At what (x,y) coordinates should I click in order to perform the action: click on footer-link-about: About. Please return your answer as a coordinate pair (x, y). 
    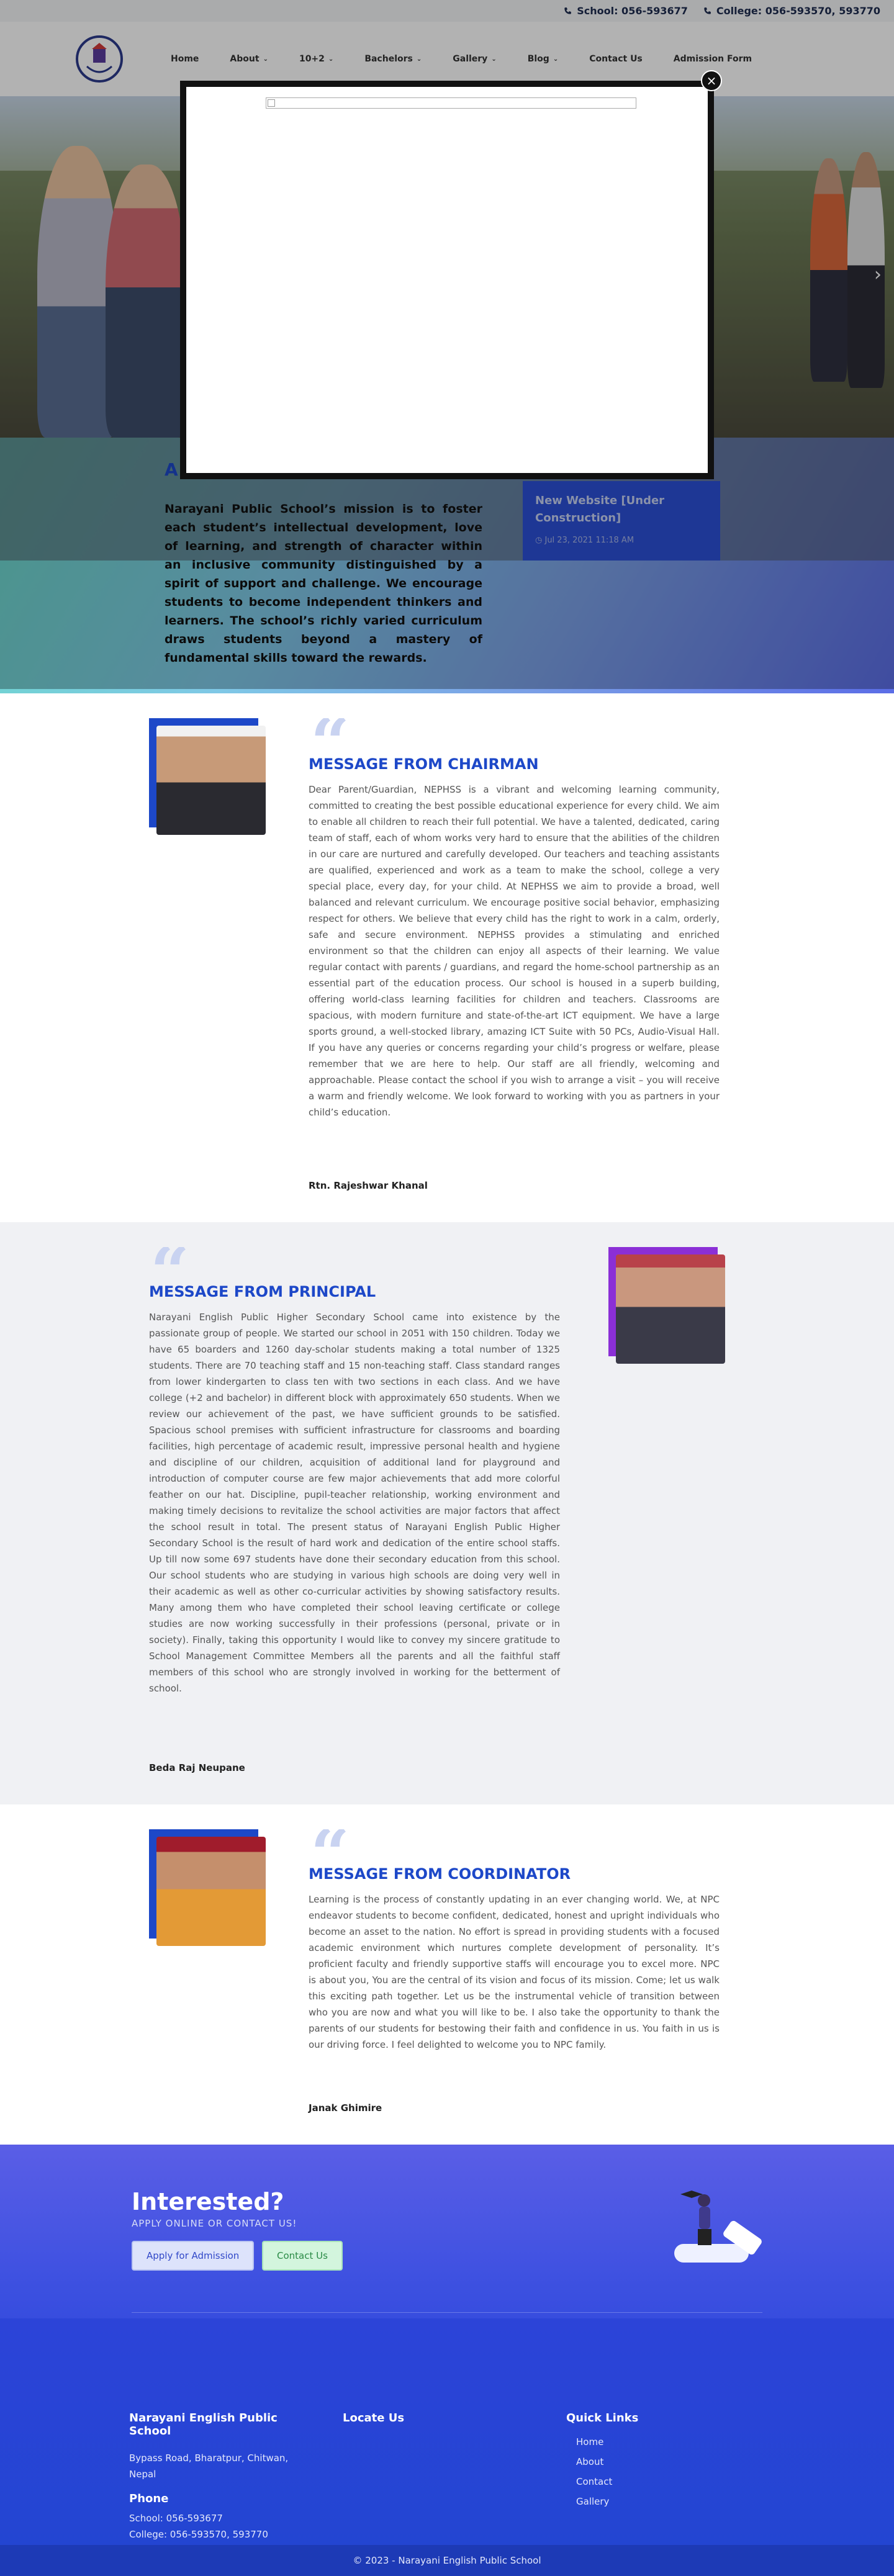
    Looking at the image, I should click on (602, 2462).